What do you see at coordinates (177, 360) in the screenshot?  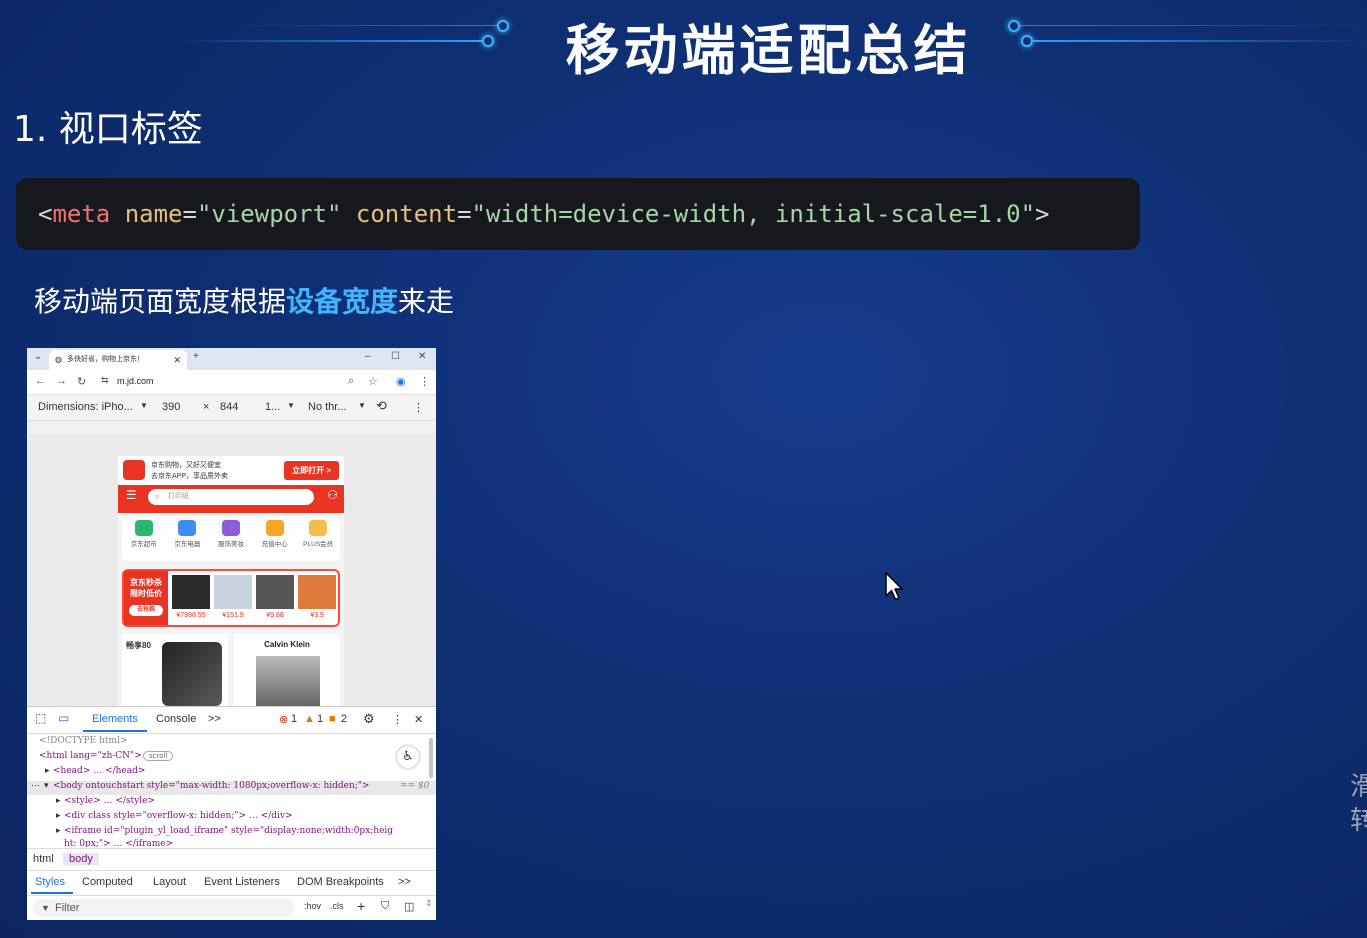 I see `tab-close-icon: ✕` at bounding box center [177, 360].